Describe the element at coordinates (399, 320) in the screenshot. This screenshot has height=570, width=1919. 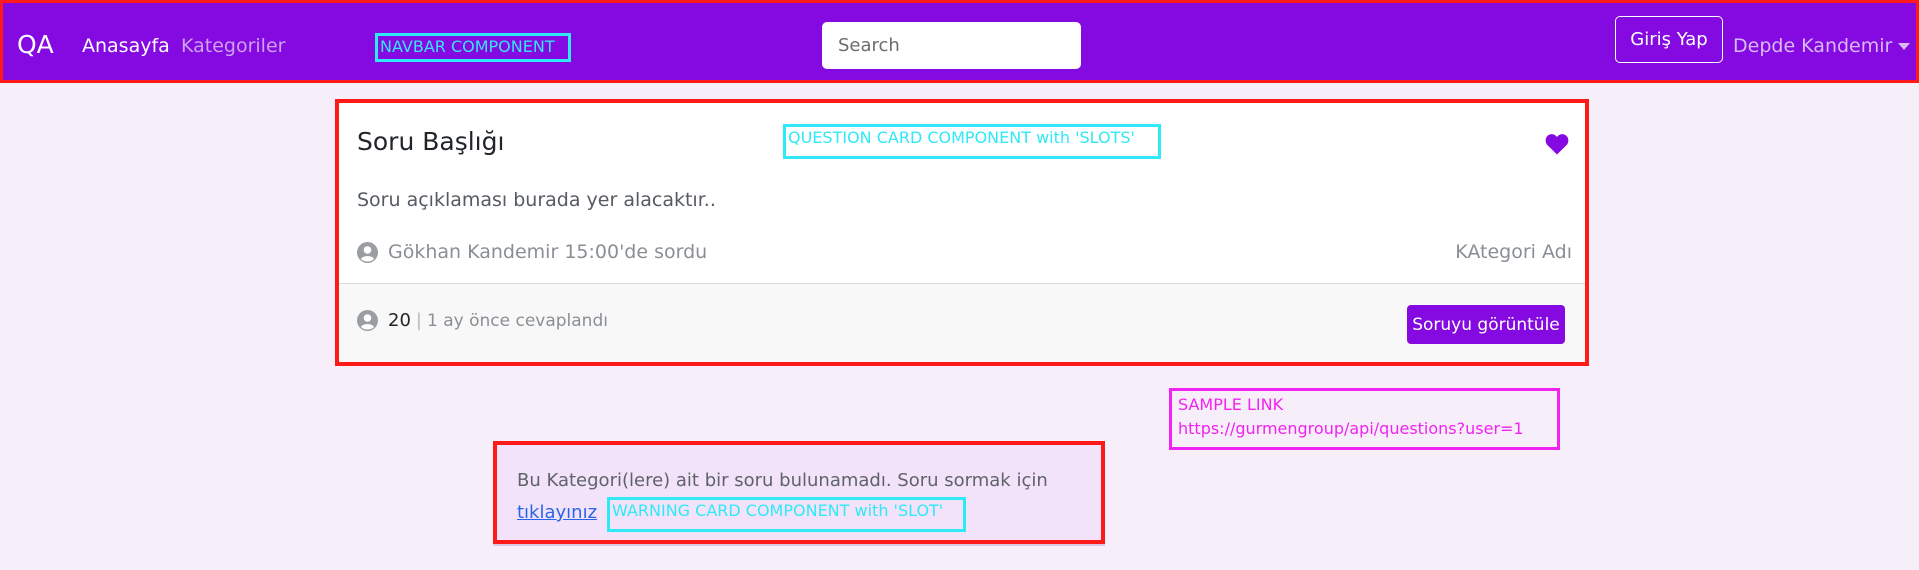
I see `answer-count: 20` at that location.